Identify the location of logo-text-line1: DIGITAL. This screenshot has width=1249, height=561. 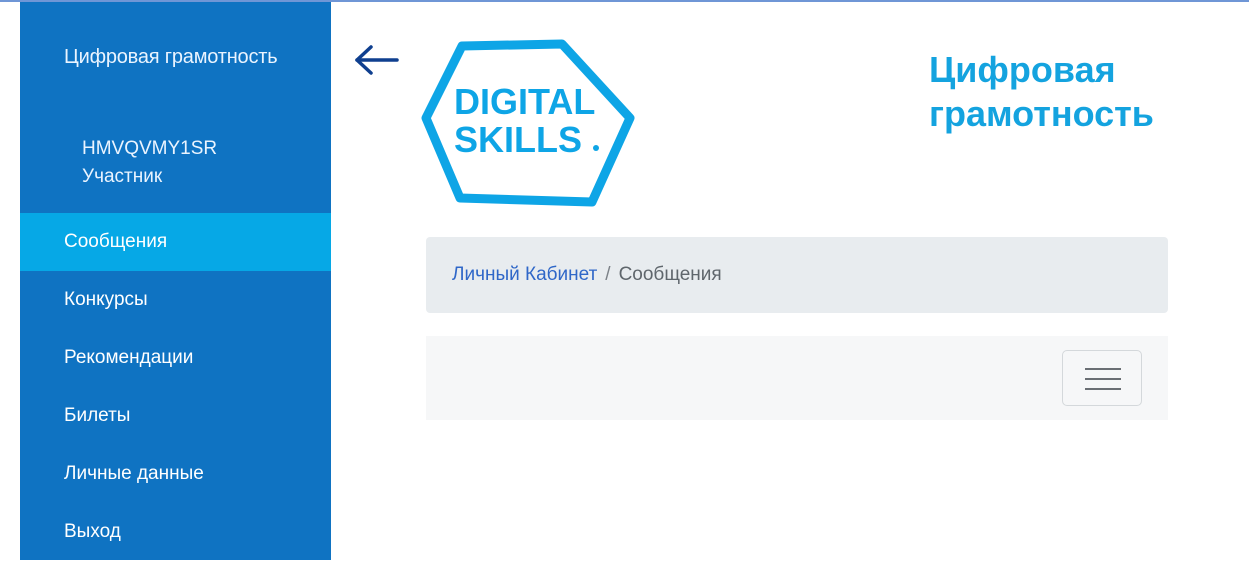
(524, 101).